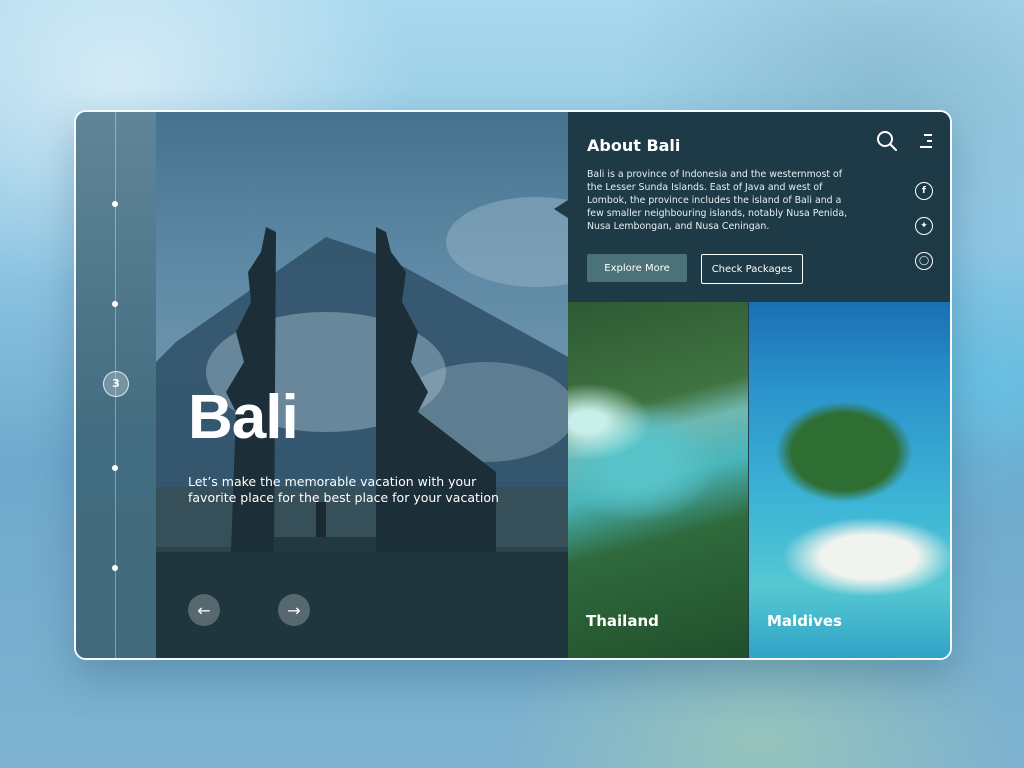 This screenshot has height=768, width=1024. I want to click on timeline-current-step: 3, so click(116, 384).